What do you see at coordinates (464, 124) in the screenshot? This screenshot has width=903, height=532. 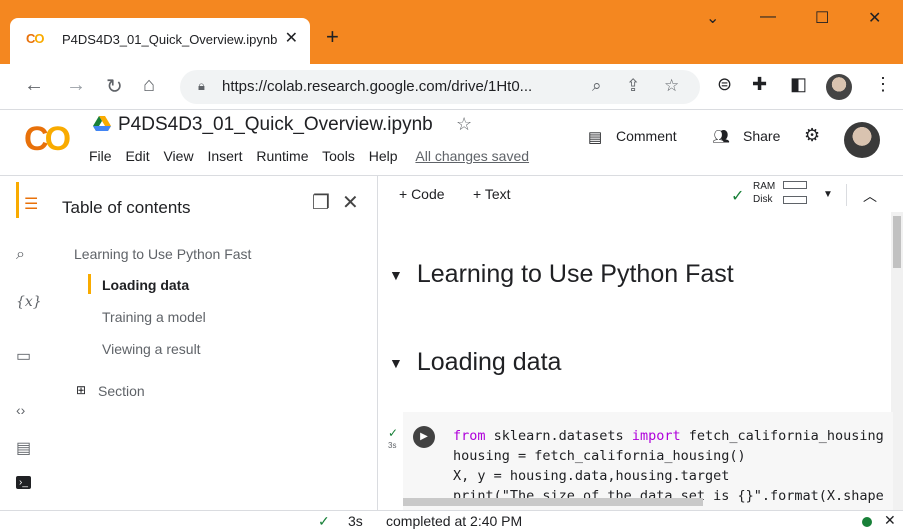 I see `star-icon: ☆` at bounding box center [464, 124].